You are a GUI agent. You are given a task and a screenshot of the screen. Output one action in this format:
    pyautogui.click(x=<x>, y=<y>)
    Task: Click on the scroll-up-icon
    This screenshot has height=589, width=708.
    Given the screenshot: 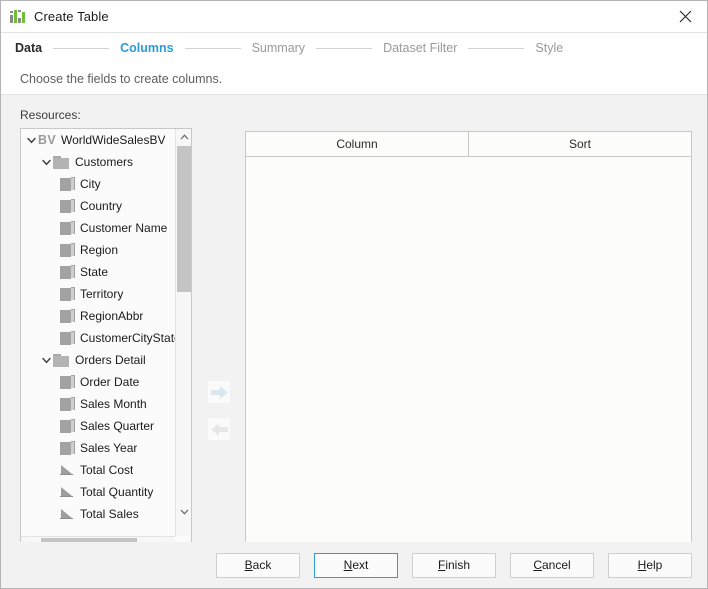 What is the action you would take?
    pyautogui.click(x=183, y=137)
    